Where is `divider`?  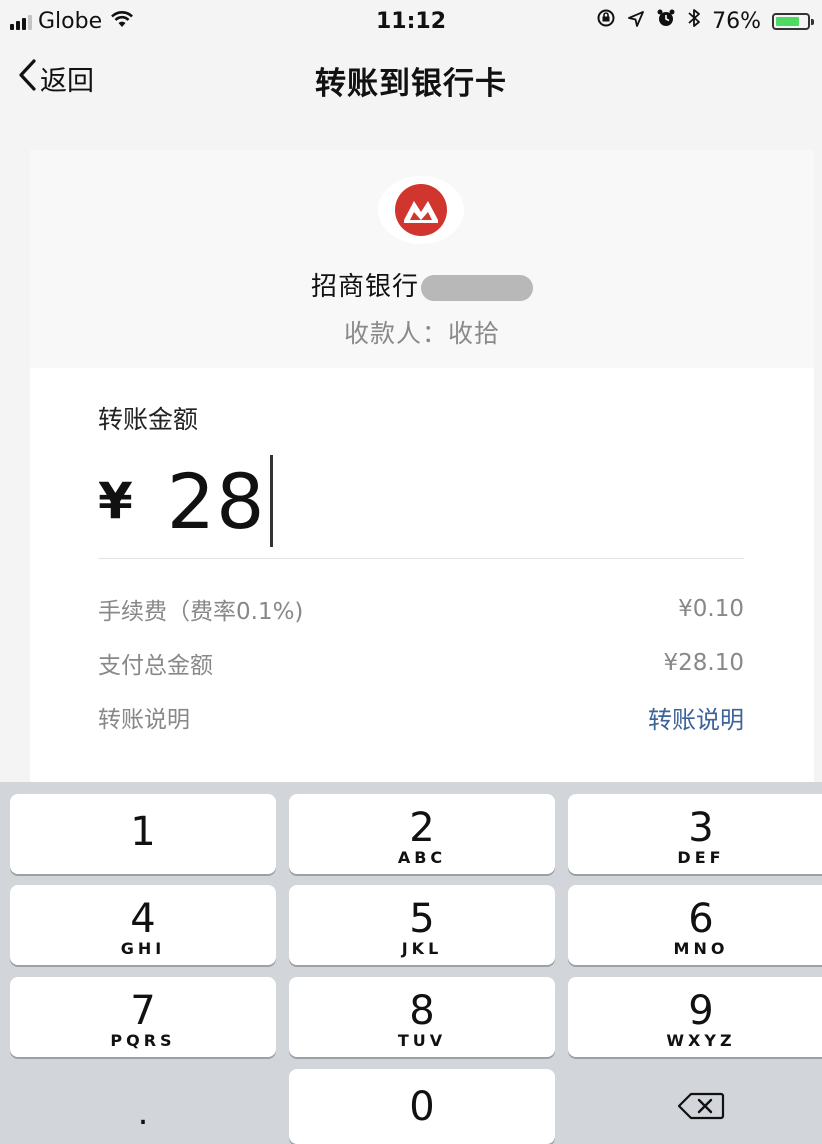
divider is located at coordinates (421, 558).